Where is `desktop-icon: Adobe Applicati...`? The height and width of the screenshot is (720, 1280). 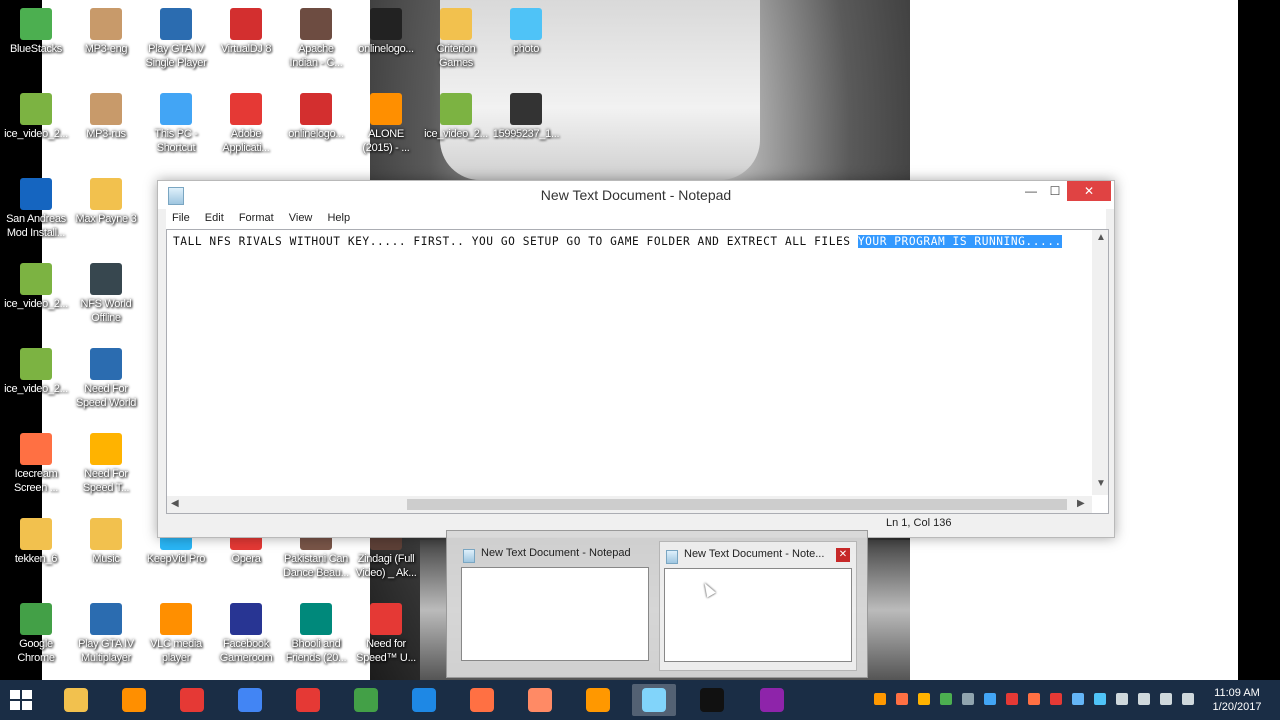 desktop-icon: Adobe Applicati... is located at coordinates (246, 124).